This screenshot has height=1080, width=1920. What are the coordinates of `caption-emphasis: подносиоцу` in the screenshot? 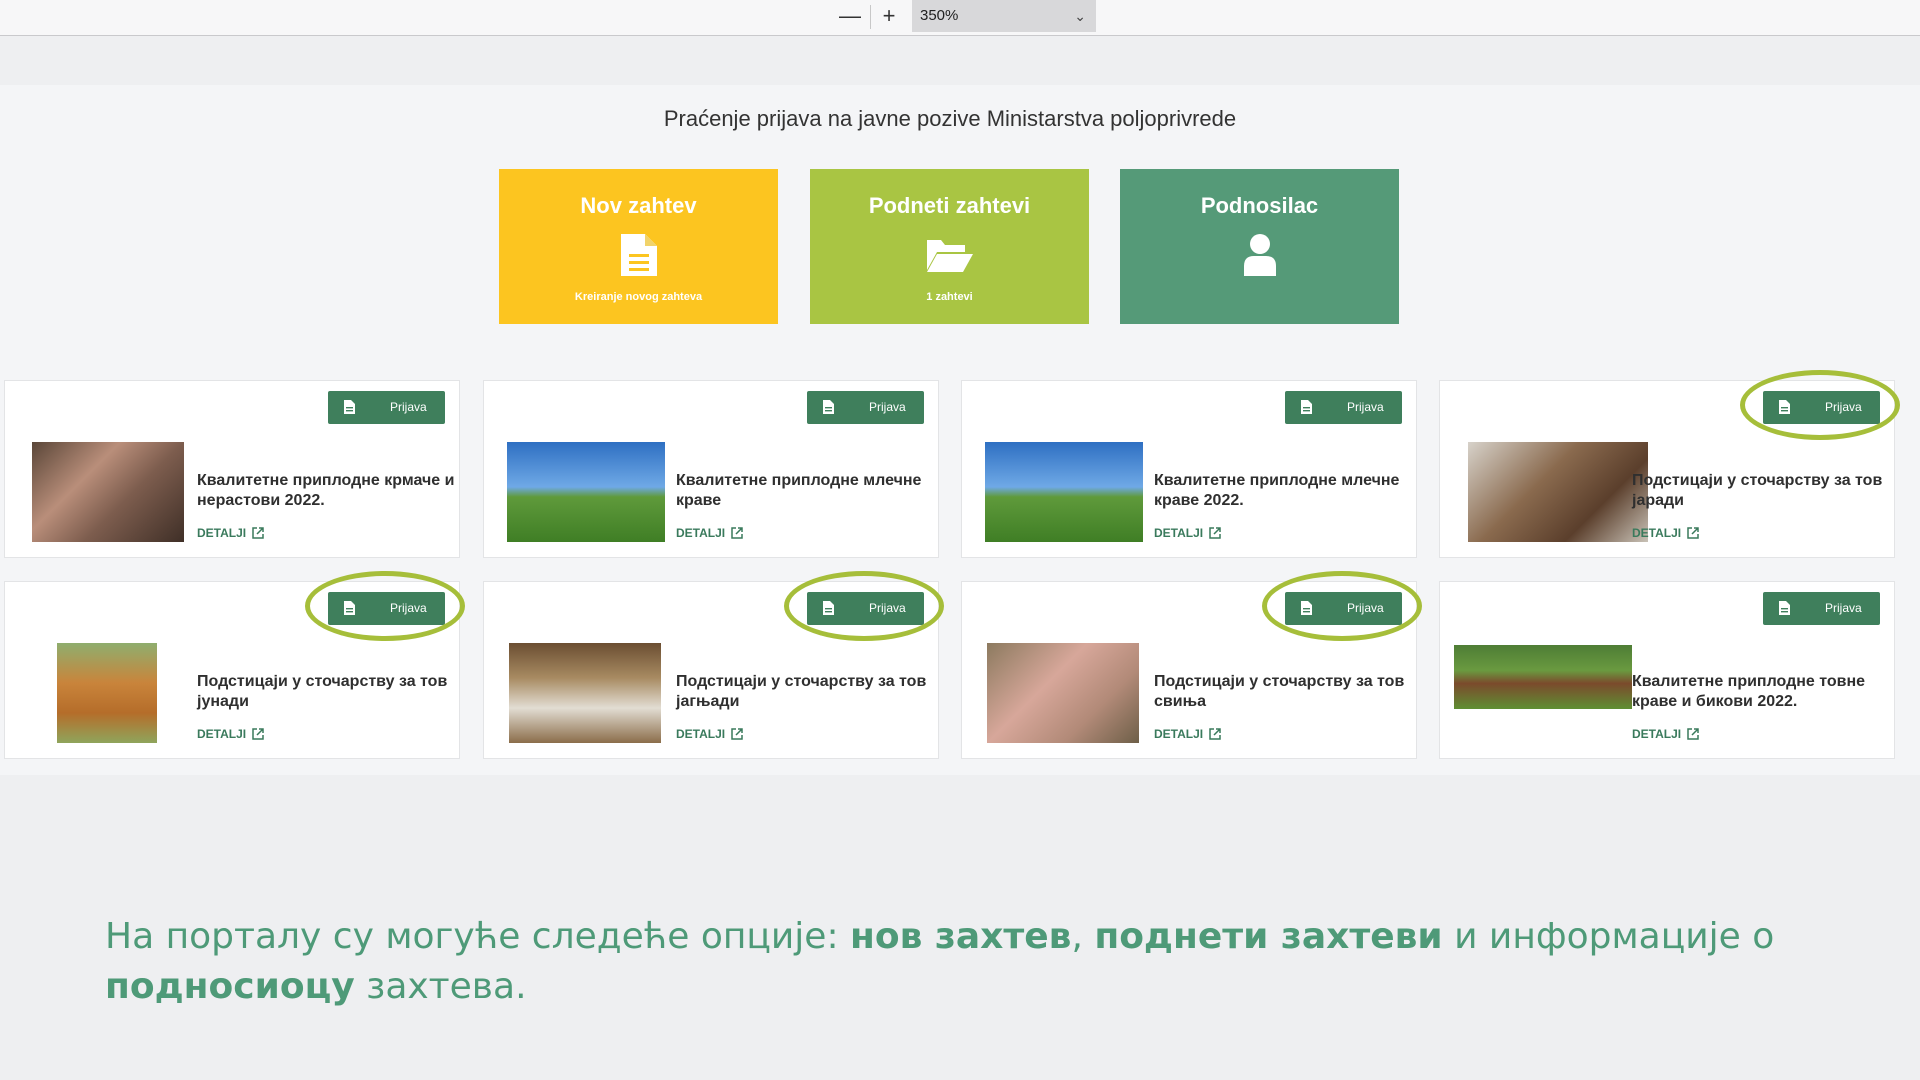 It's located at (230, 986).